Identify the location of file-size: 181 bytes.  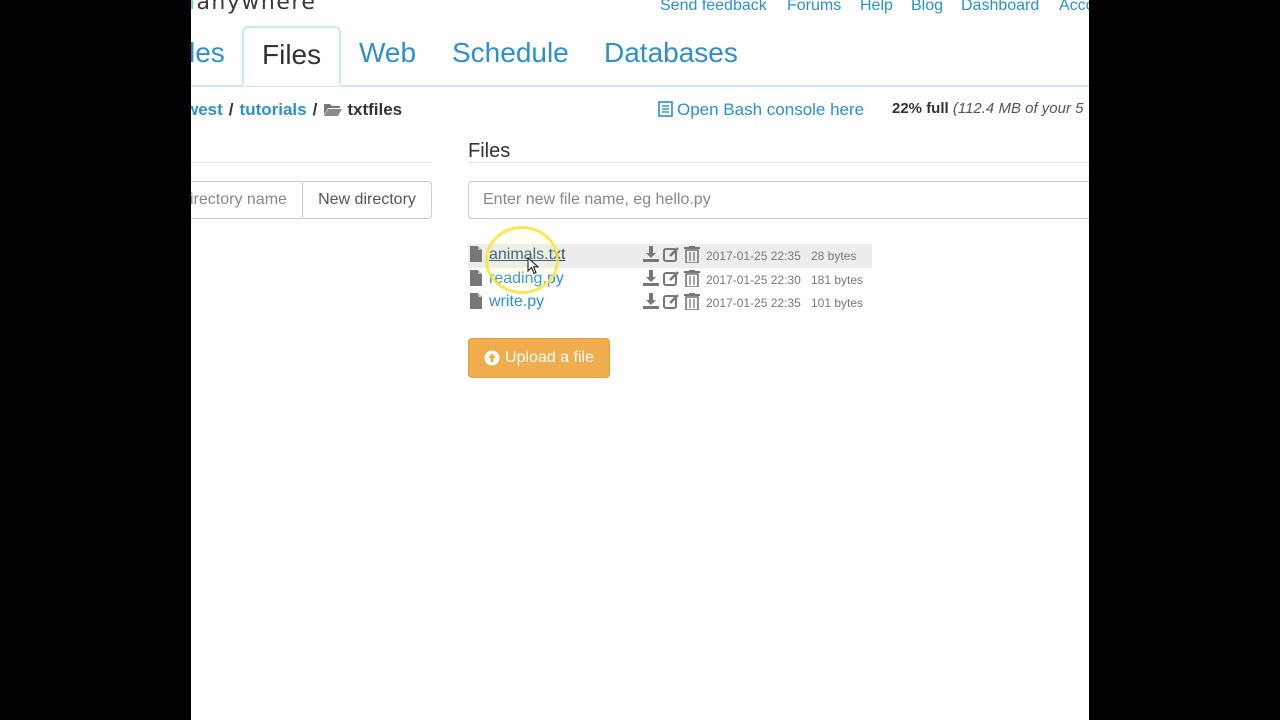
(837, 279).